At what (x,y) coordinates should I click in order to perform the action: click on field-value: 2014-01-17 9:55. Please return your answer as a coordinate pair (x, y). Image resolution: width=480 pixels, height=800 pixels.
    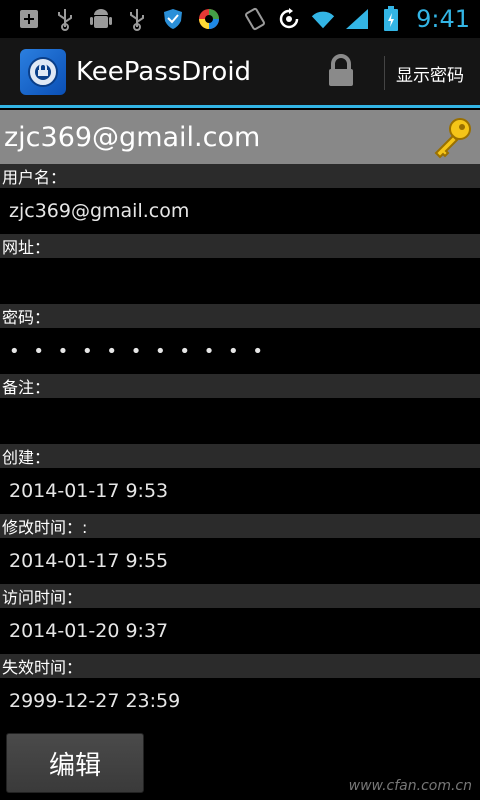
    Looking at the image, I should click on (240, 561).